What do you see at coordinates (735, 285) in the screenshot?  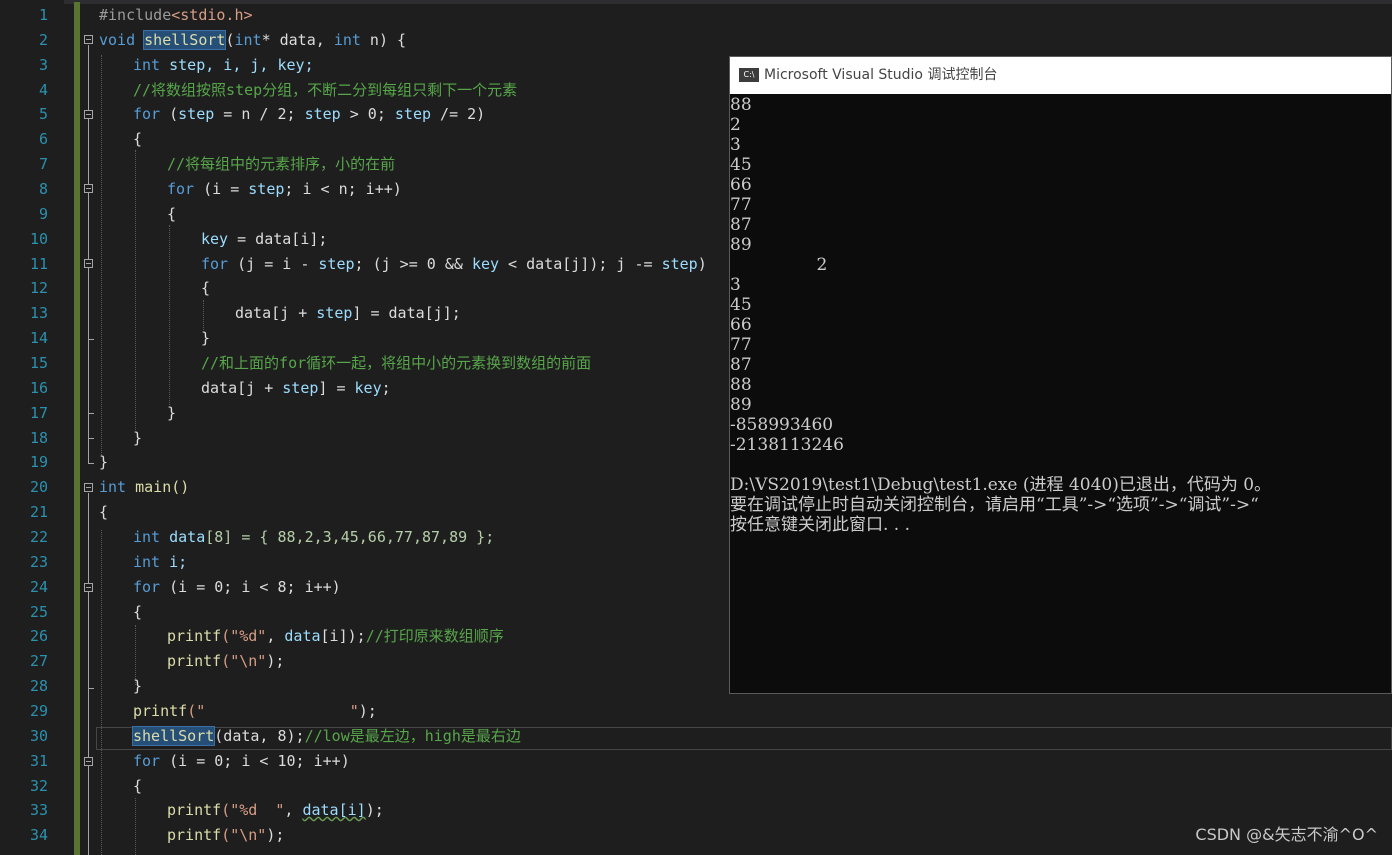 I see `console-output-line: 3` at bounding box center [735, 285].